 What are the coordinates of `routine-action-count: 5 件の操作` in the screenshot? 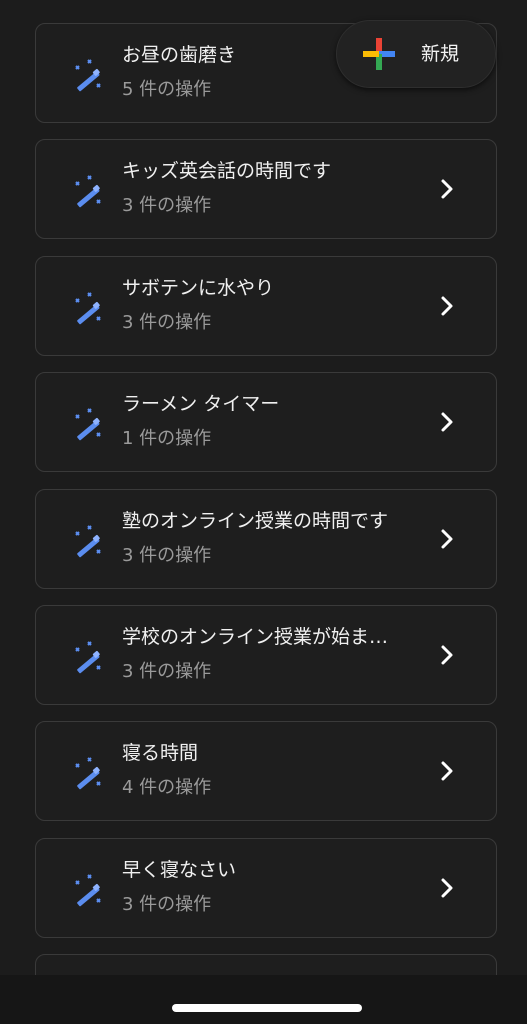 It's located at (167, 89).